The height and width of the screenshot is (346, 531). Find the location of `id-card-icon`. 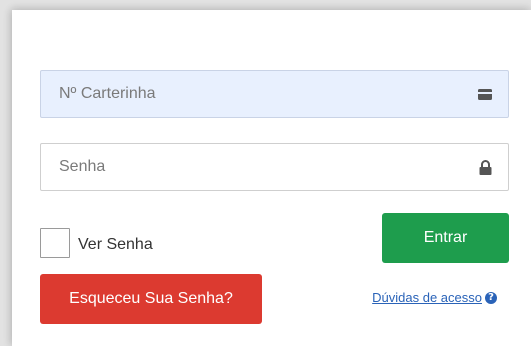

id-card-icon is located at coordinates (485, 94).